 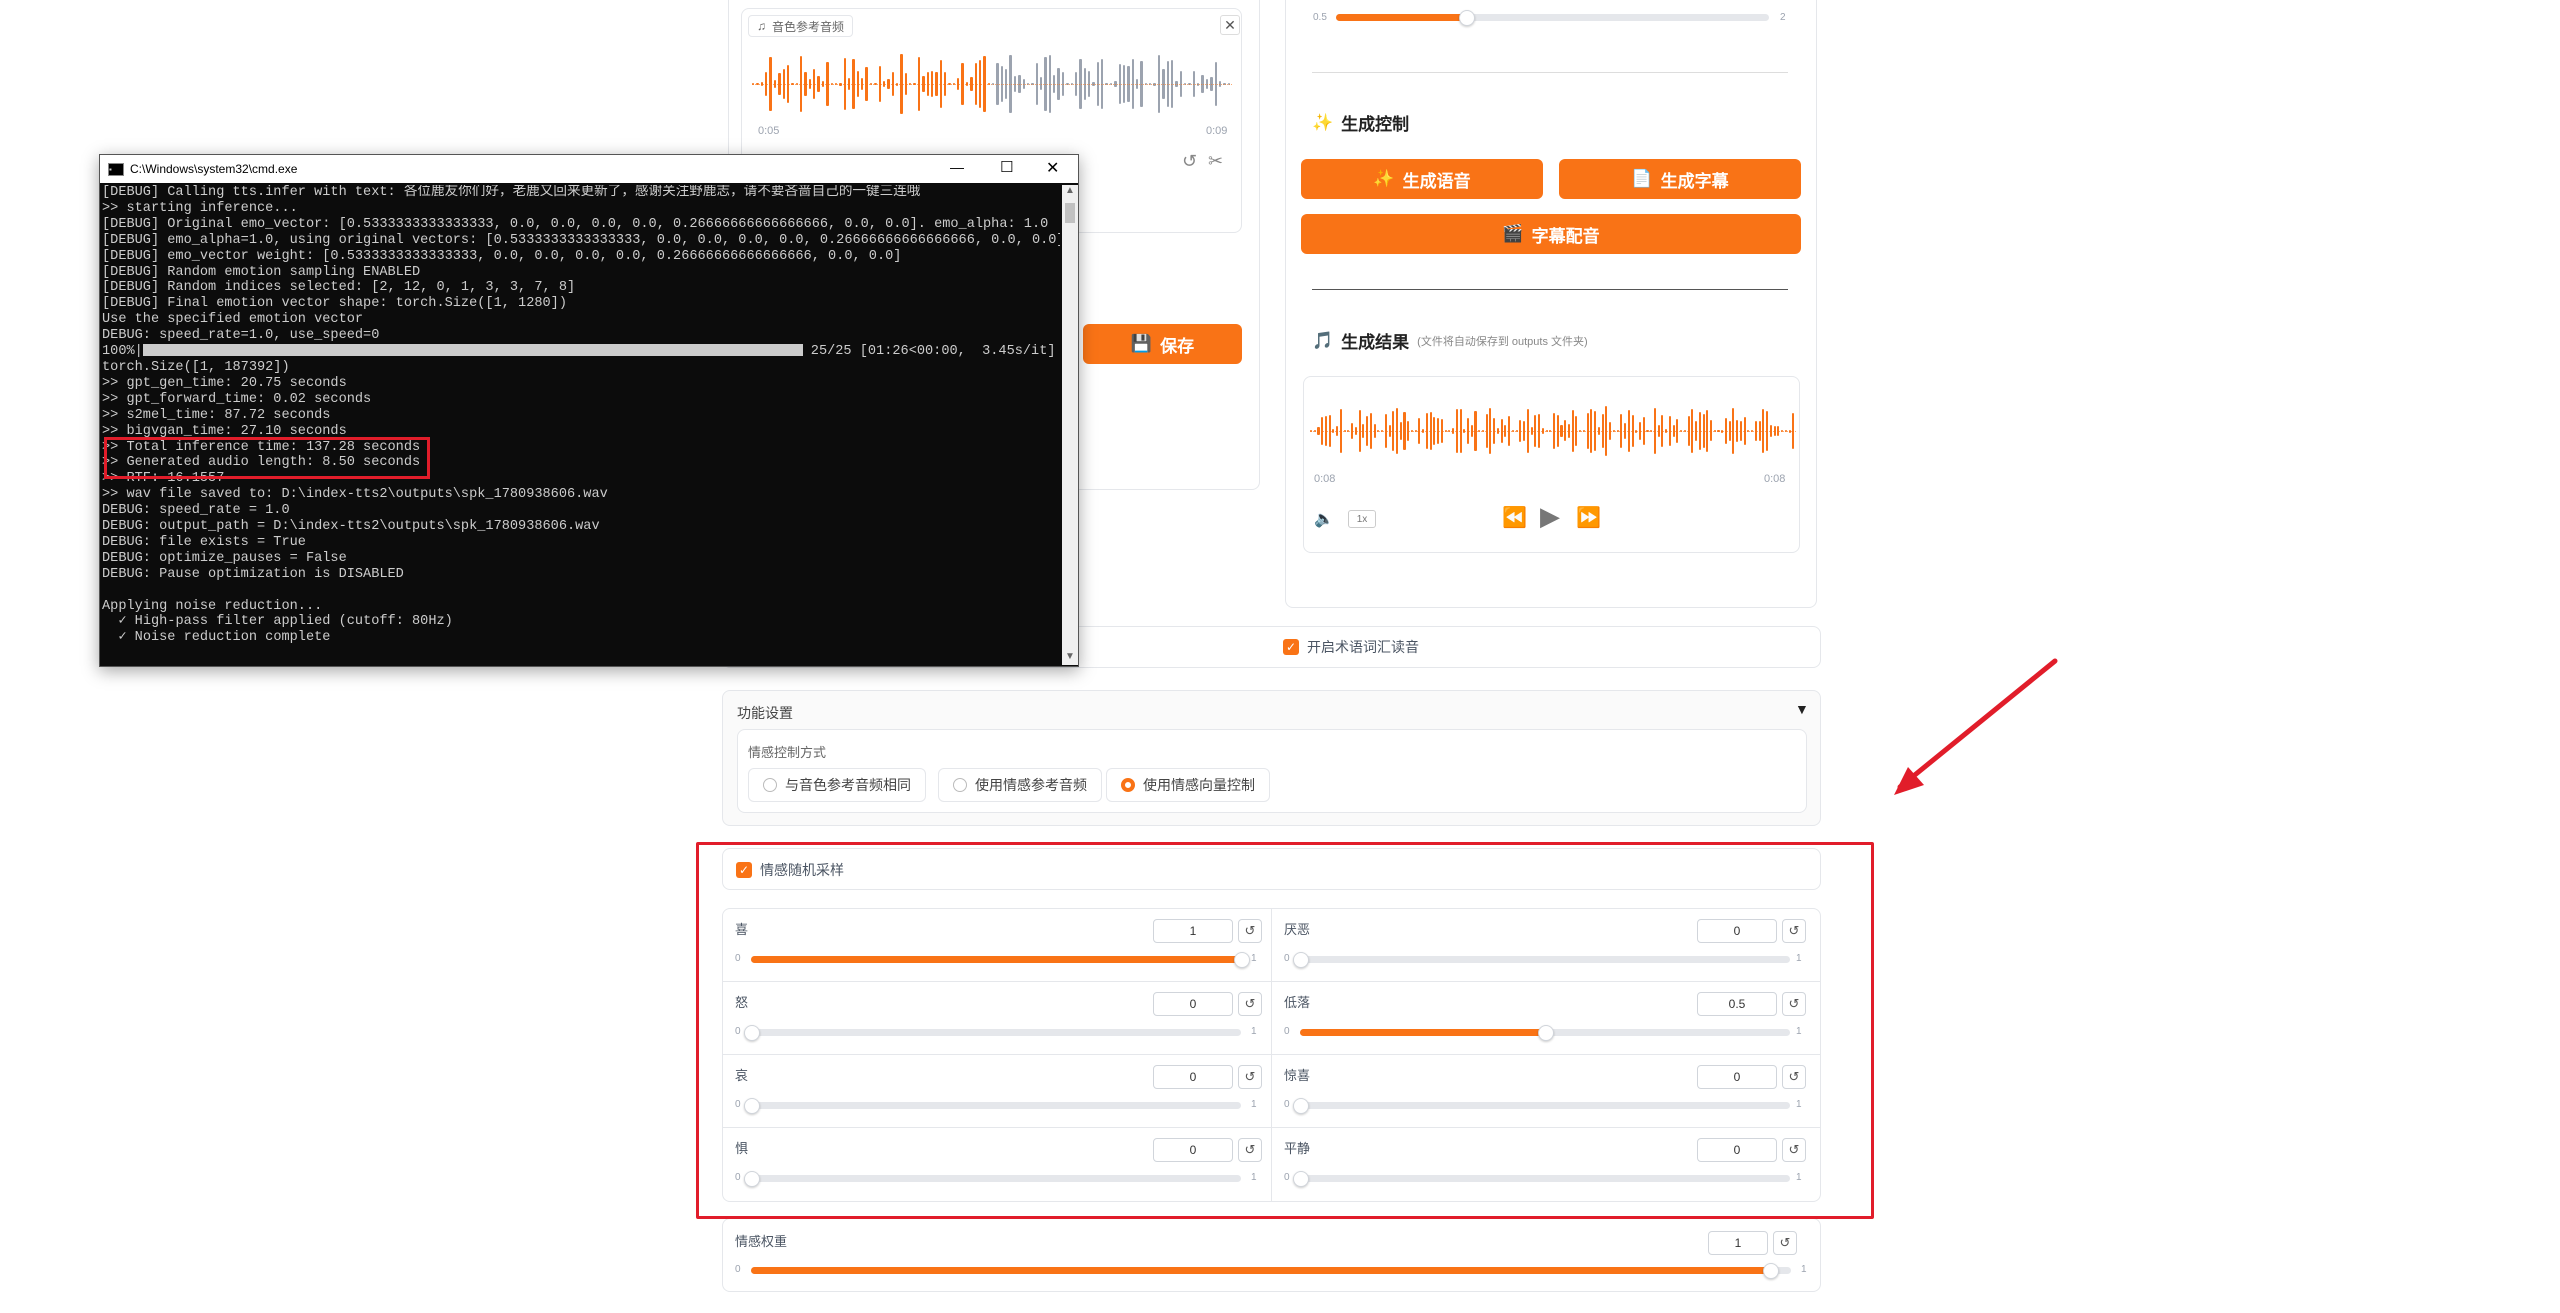 What do you see at coordinates (787, 752) in the screenshot?
I see `emotion-mode-label: 情感控制方式` at bounding box center [787, 752].